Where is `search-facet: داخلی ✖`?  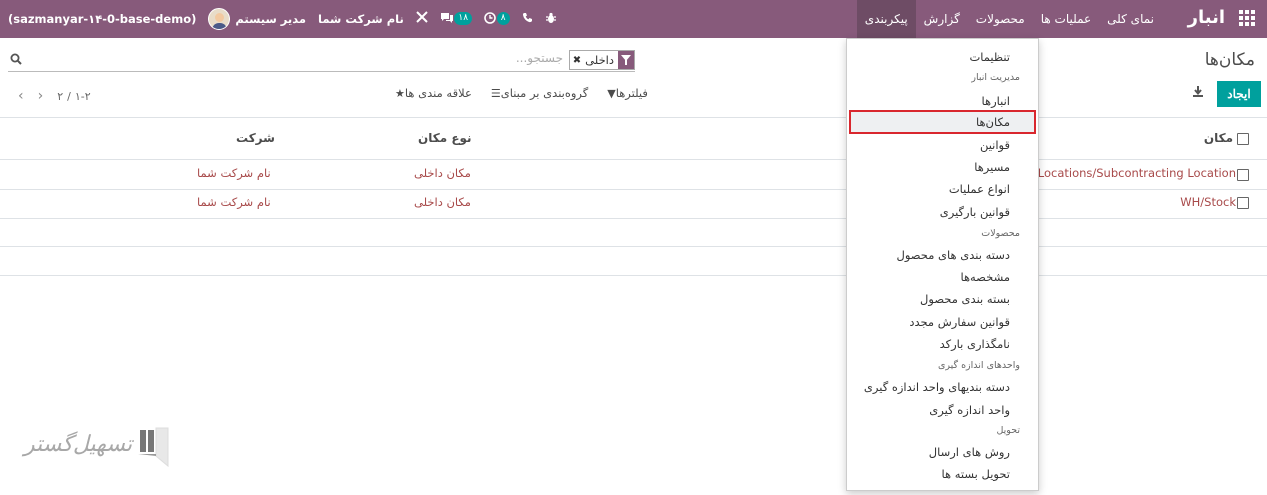 search-facet: داخلی ✖ is located at coordinates (601, 60).